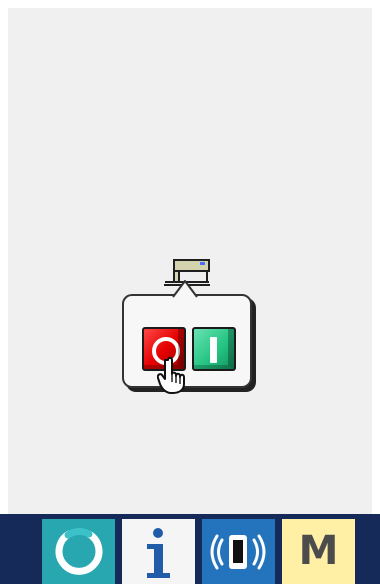 The height and width of the screenshot is (584, 380). I want to click on ready-icon, so click(79, 551).